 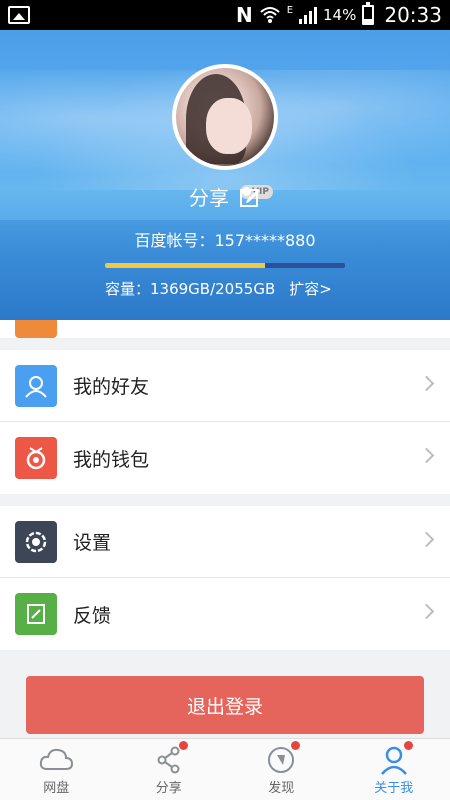 I want to click on tab-label: 网盘, so click(x=56, y=788).